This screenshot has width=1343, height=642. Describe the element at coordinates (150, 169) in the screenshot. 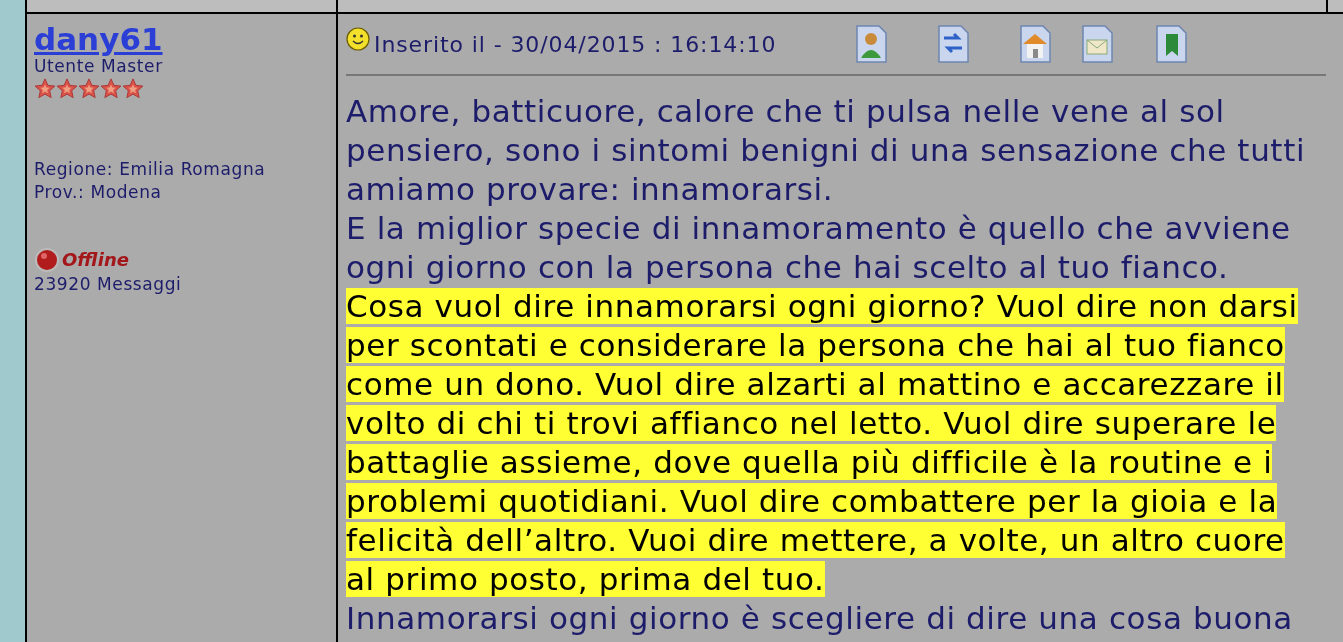

I see `region-text: Regione: Emilia Romagna` at that location.